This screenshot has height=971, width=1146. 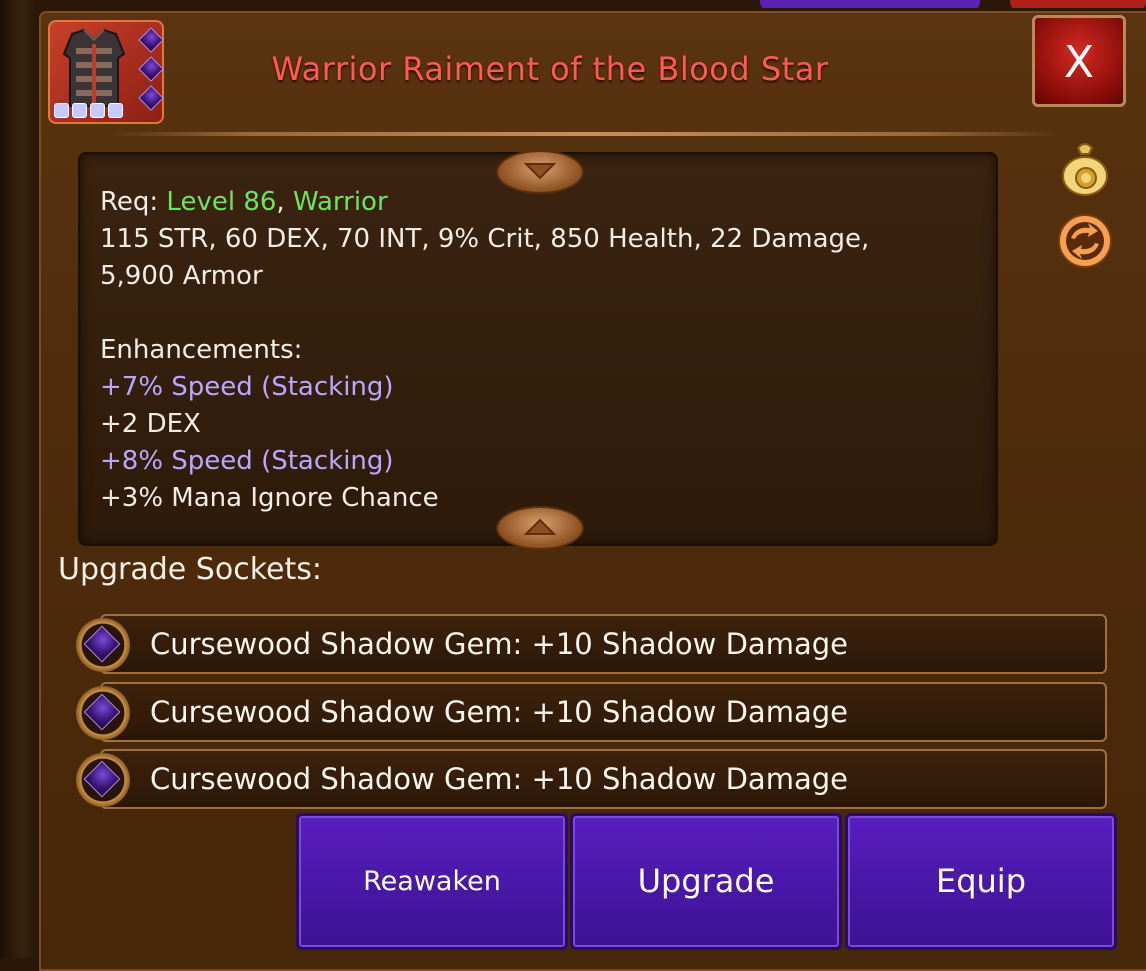 I want to click on required-level: Level 86, so click(x=221, y=202).